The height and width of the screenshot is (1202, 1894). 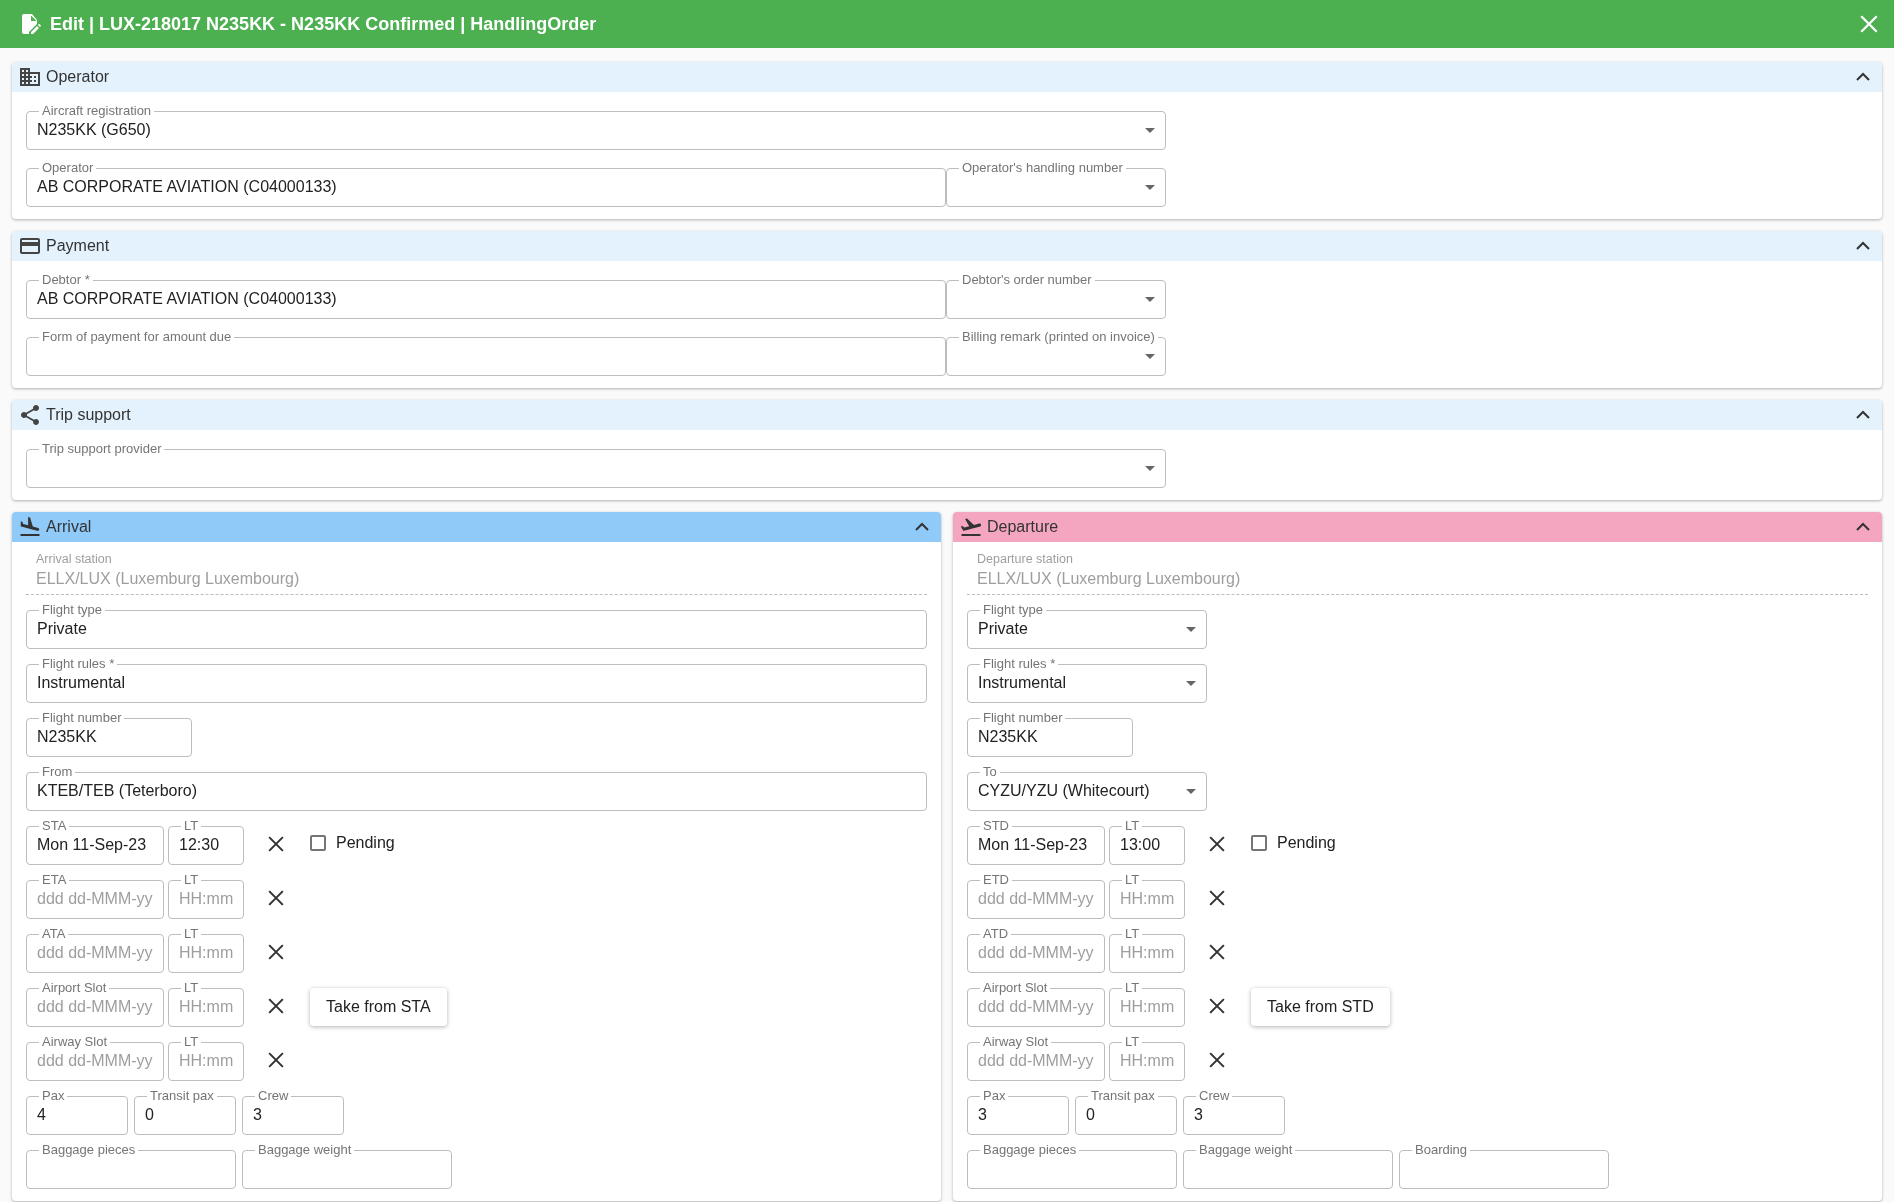 I want to click on input-field: Billing remark (printed on invoice), so click(x=1056, y=353).